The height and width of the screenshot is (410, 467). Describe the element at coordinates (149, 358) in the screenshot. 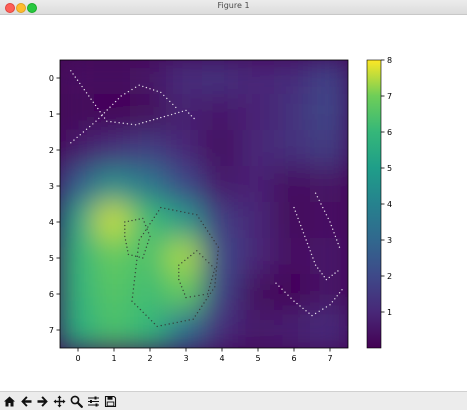

I see `x-tick-label-2: 2` at that location.